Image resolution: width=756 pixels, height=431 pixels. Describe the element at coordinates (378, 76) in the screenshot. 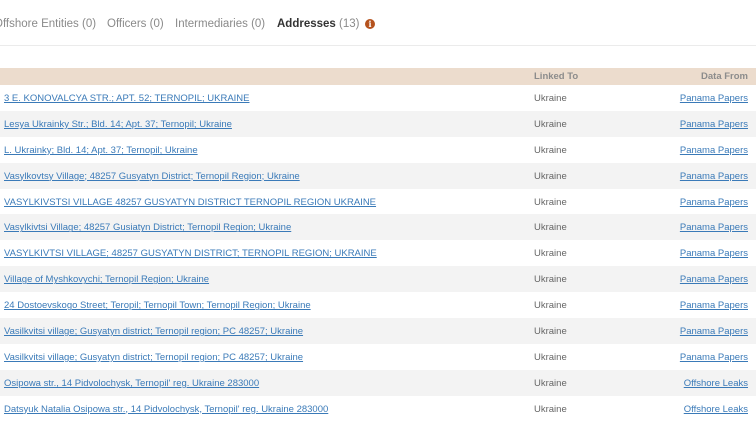

I see `table-header: Linked To Data From` at that location.